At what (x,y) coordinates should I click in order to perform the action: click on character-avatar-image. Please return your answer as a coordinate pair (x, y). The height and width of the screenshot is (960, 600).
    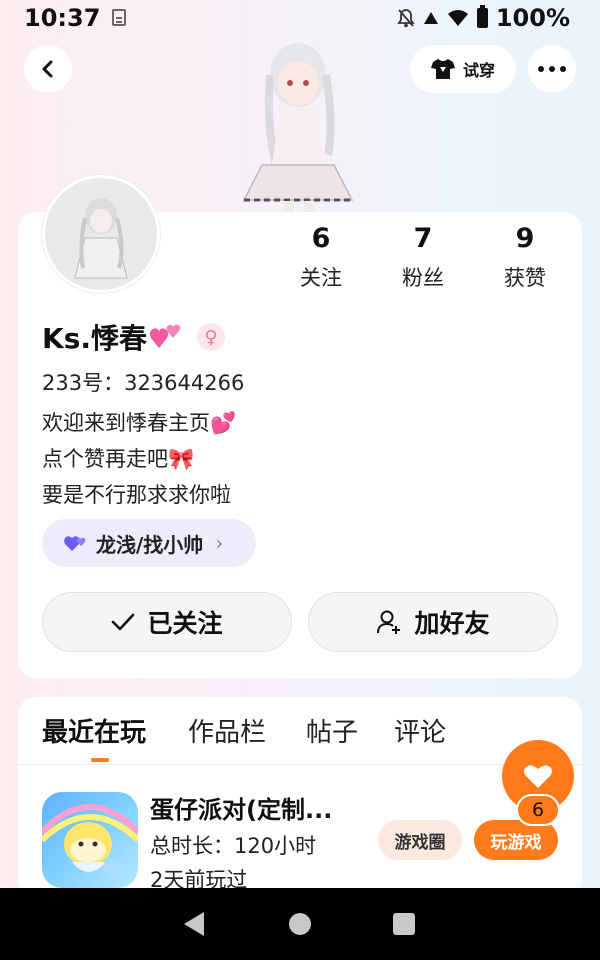
    Looking at the image, I should click on (298, 125).